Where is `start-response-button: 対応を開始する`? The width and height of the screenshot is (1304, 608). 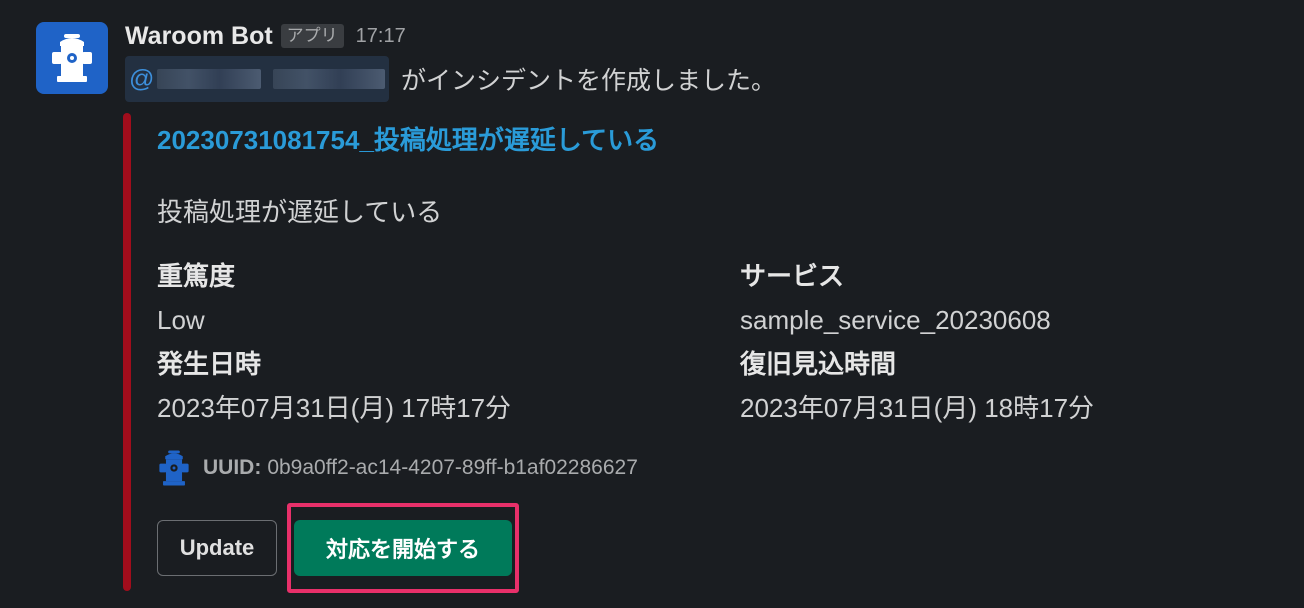 start-response-button: 対応を開始する is located at coordinates (403, 548).